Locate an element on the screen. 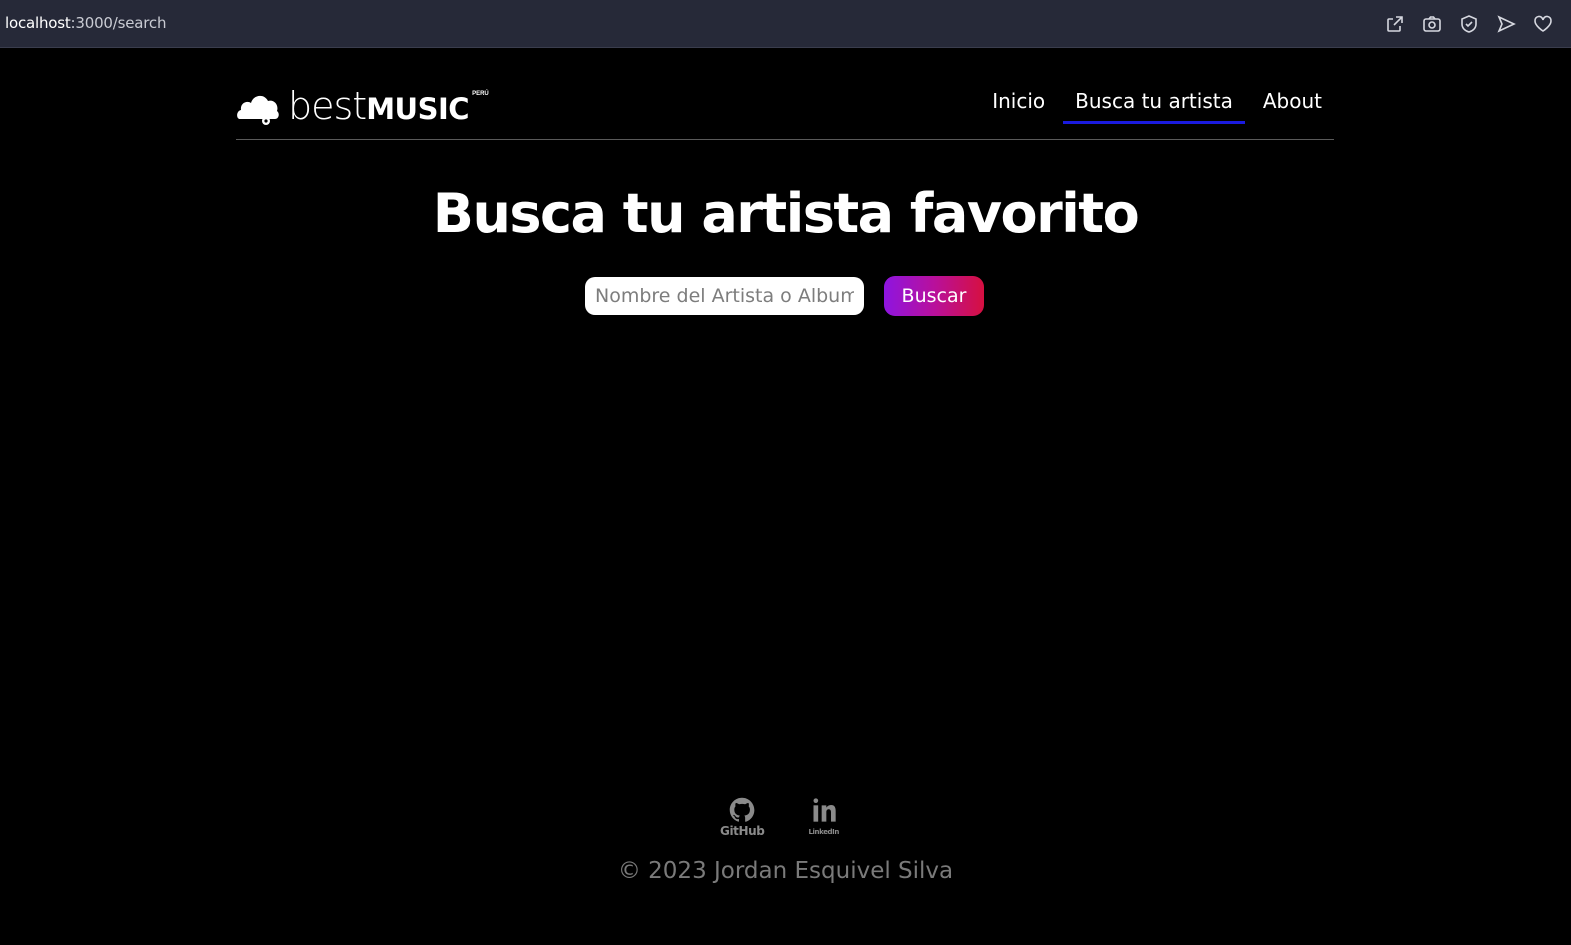 The image size is (1571, 945). social-links: GitHub LinkedIn is located at coordinates (779, 817).